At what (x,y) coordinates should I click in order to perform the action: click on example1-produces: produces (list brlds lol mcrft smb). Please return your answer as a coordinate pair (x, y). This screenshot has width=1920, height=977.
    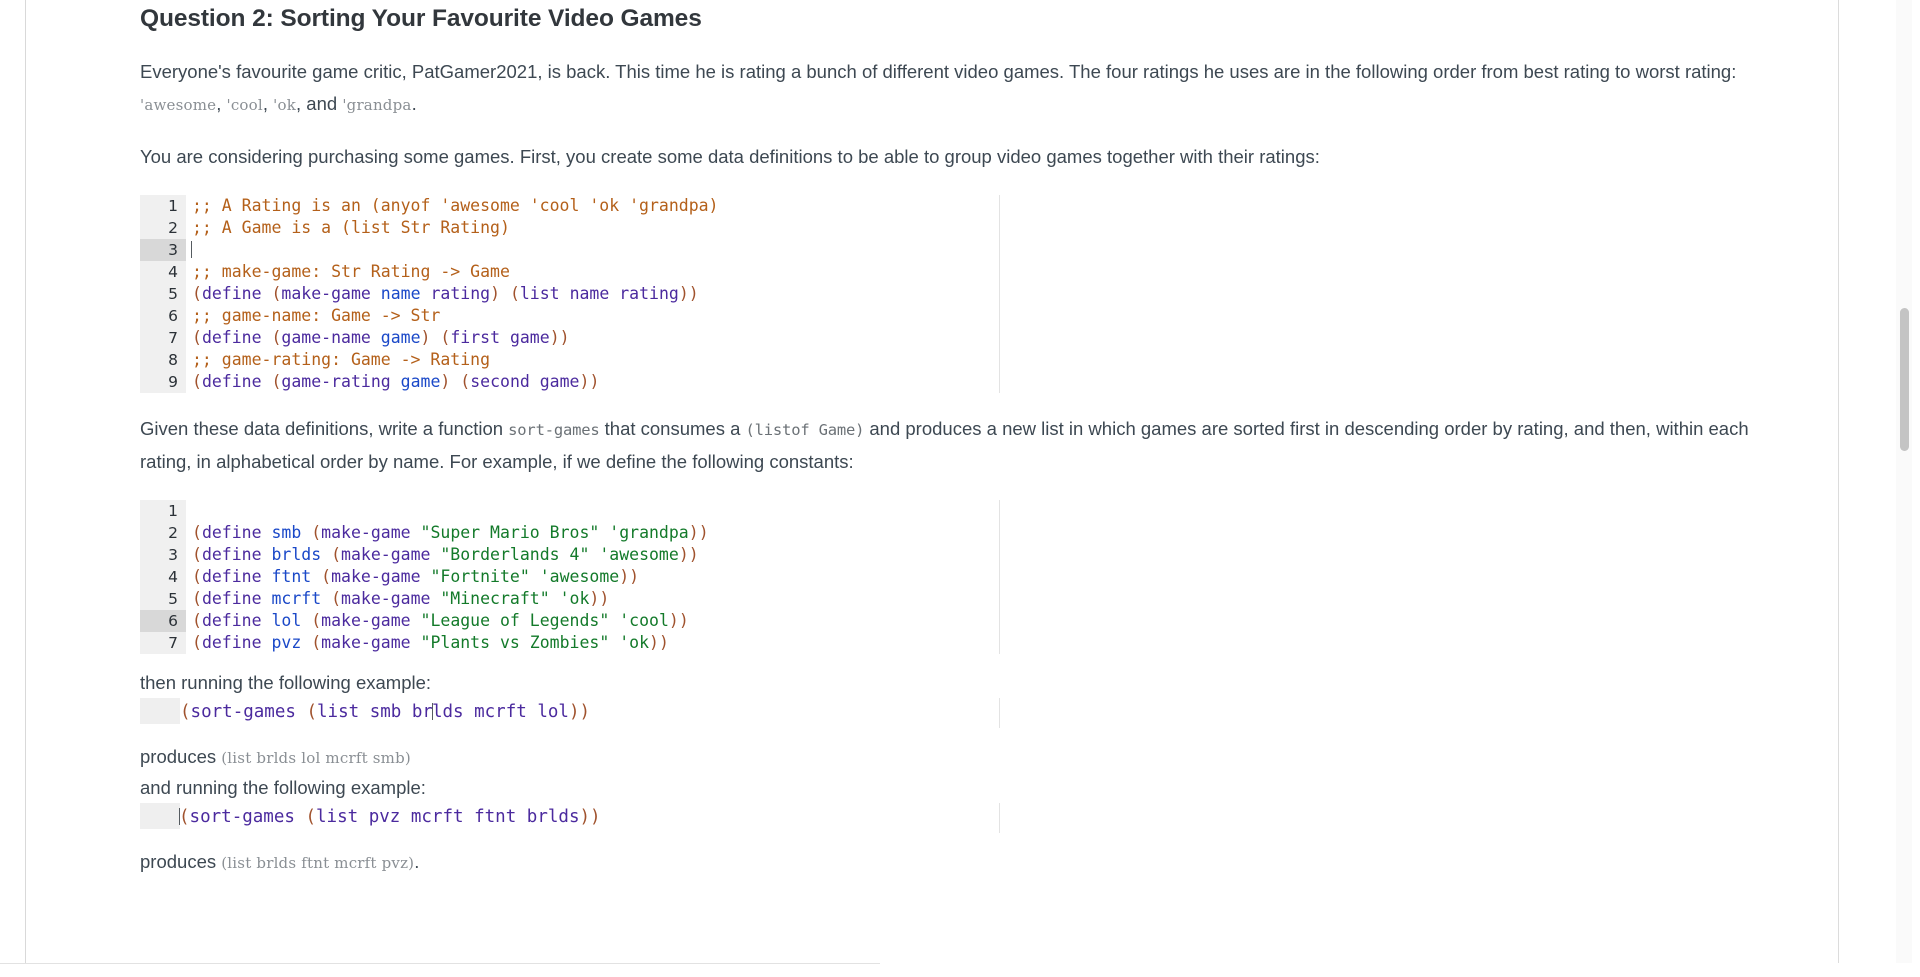
    Looking at the image, I should click on (980, 757).